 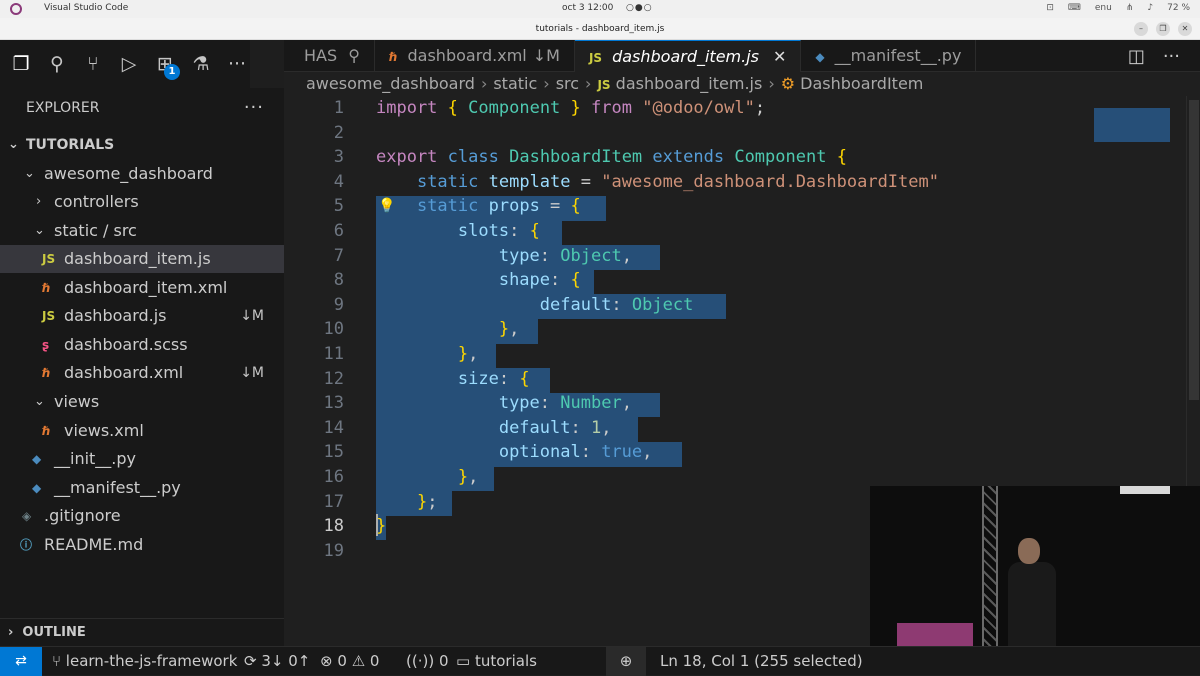 What do you see at coordinates (93, 64) in the screenshot?
I see `source-control-icon: ⑂` at bounding box center [93, 64].